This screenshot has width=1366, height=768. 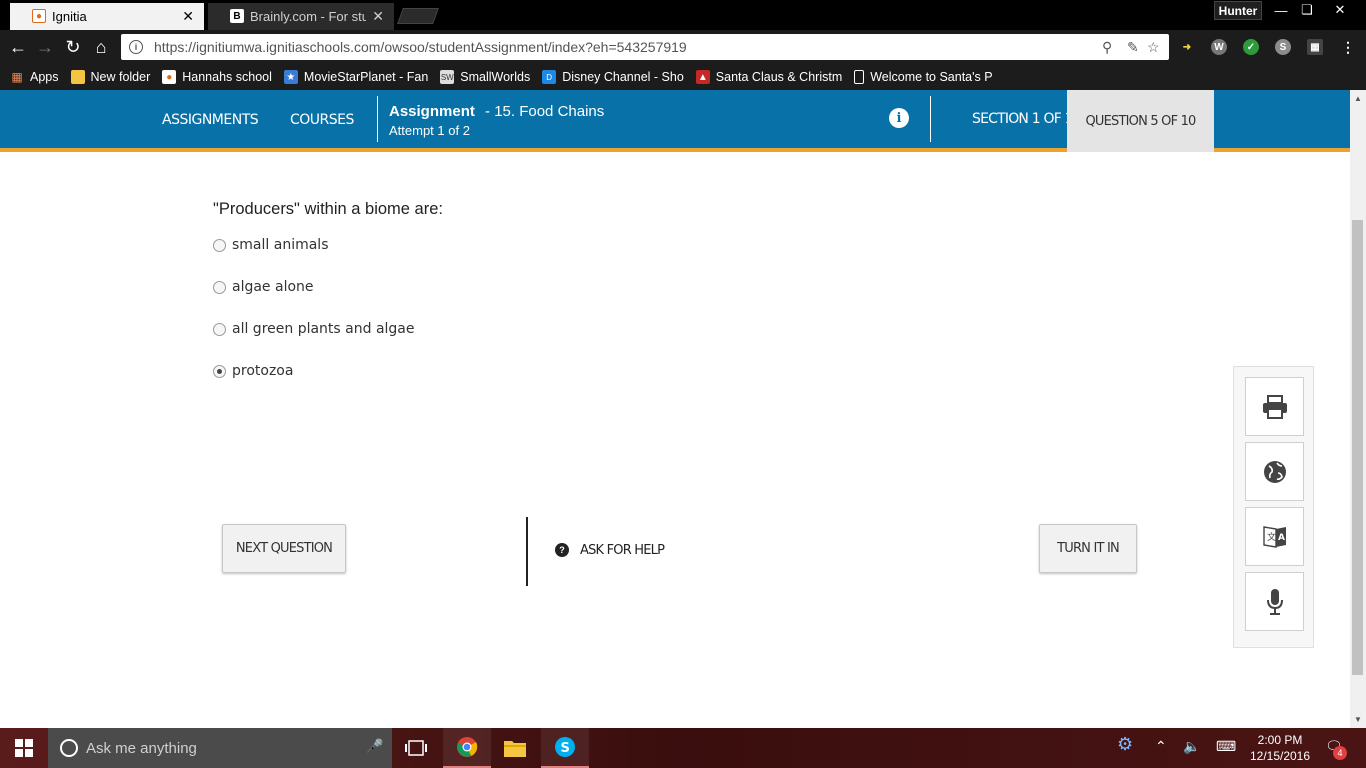 I want to click on site-info-icon: i, so click(x=136, y=47).